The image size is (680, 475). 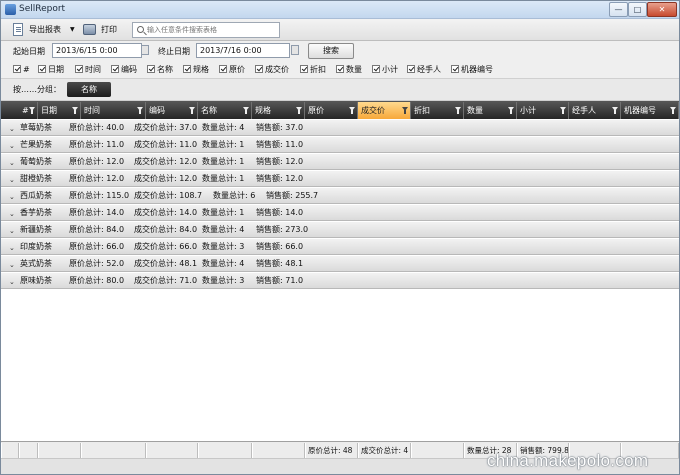 What do you see at coordinates (385, 70) in the screenshot?
I see `column-toggle-subtotal: 小计` at bounding box center [385, 70].